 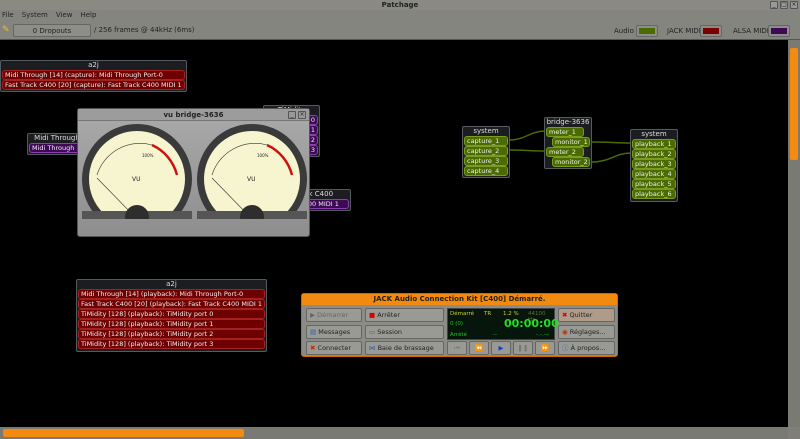 I want to click on dropouts-button: 0 Dropouts, so click(x=52, y=30).